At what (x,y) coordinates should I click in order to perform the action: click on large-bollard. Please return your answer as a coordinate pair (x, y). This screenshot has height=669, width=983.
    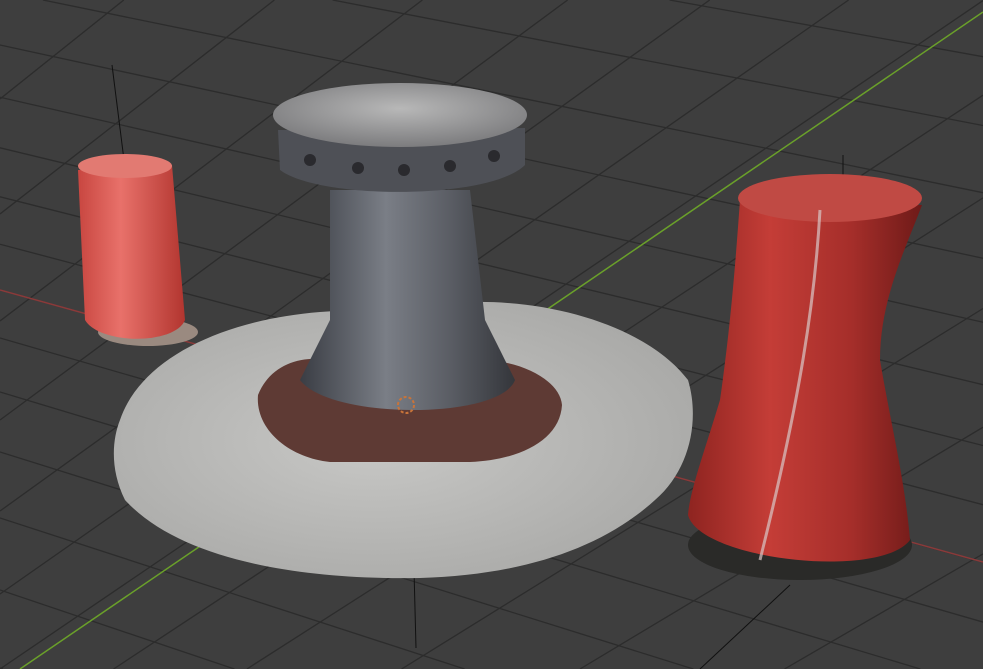
    Looking at the image, I should click on (805, 377).